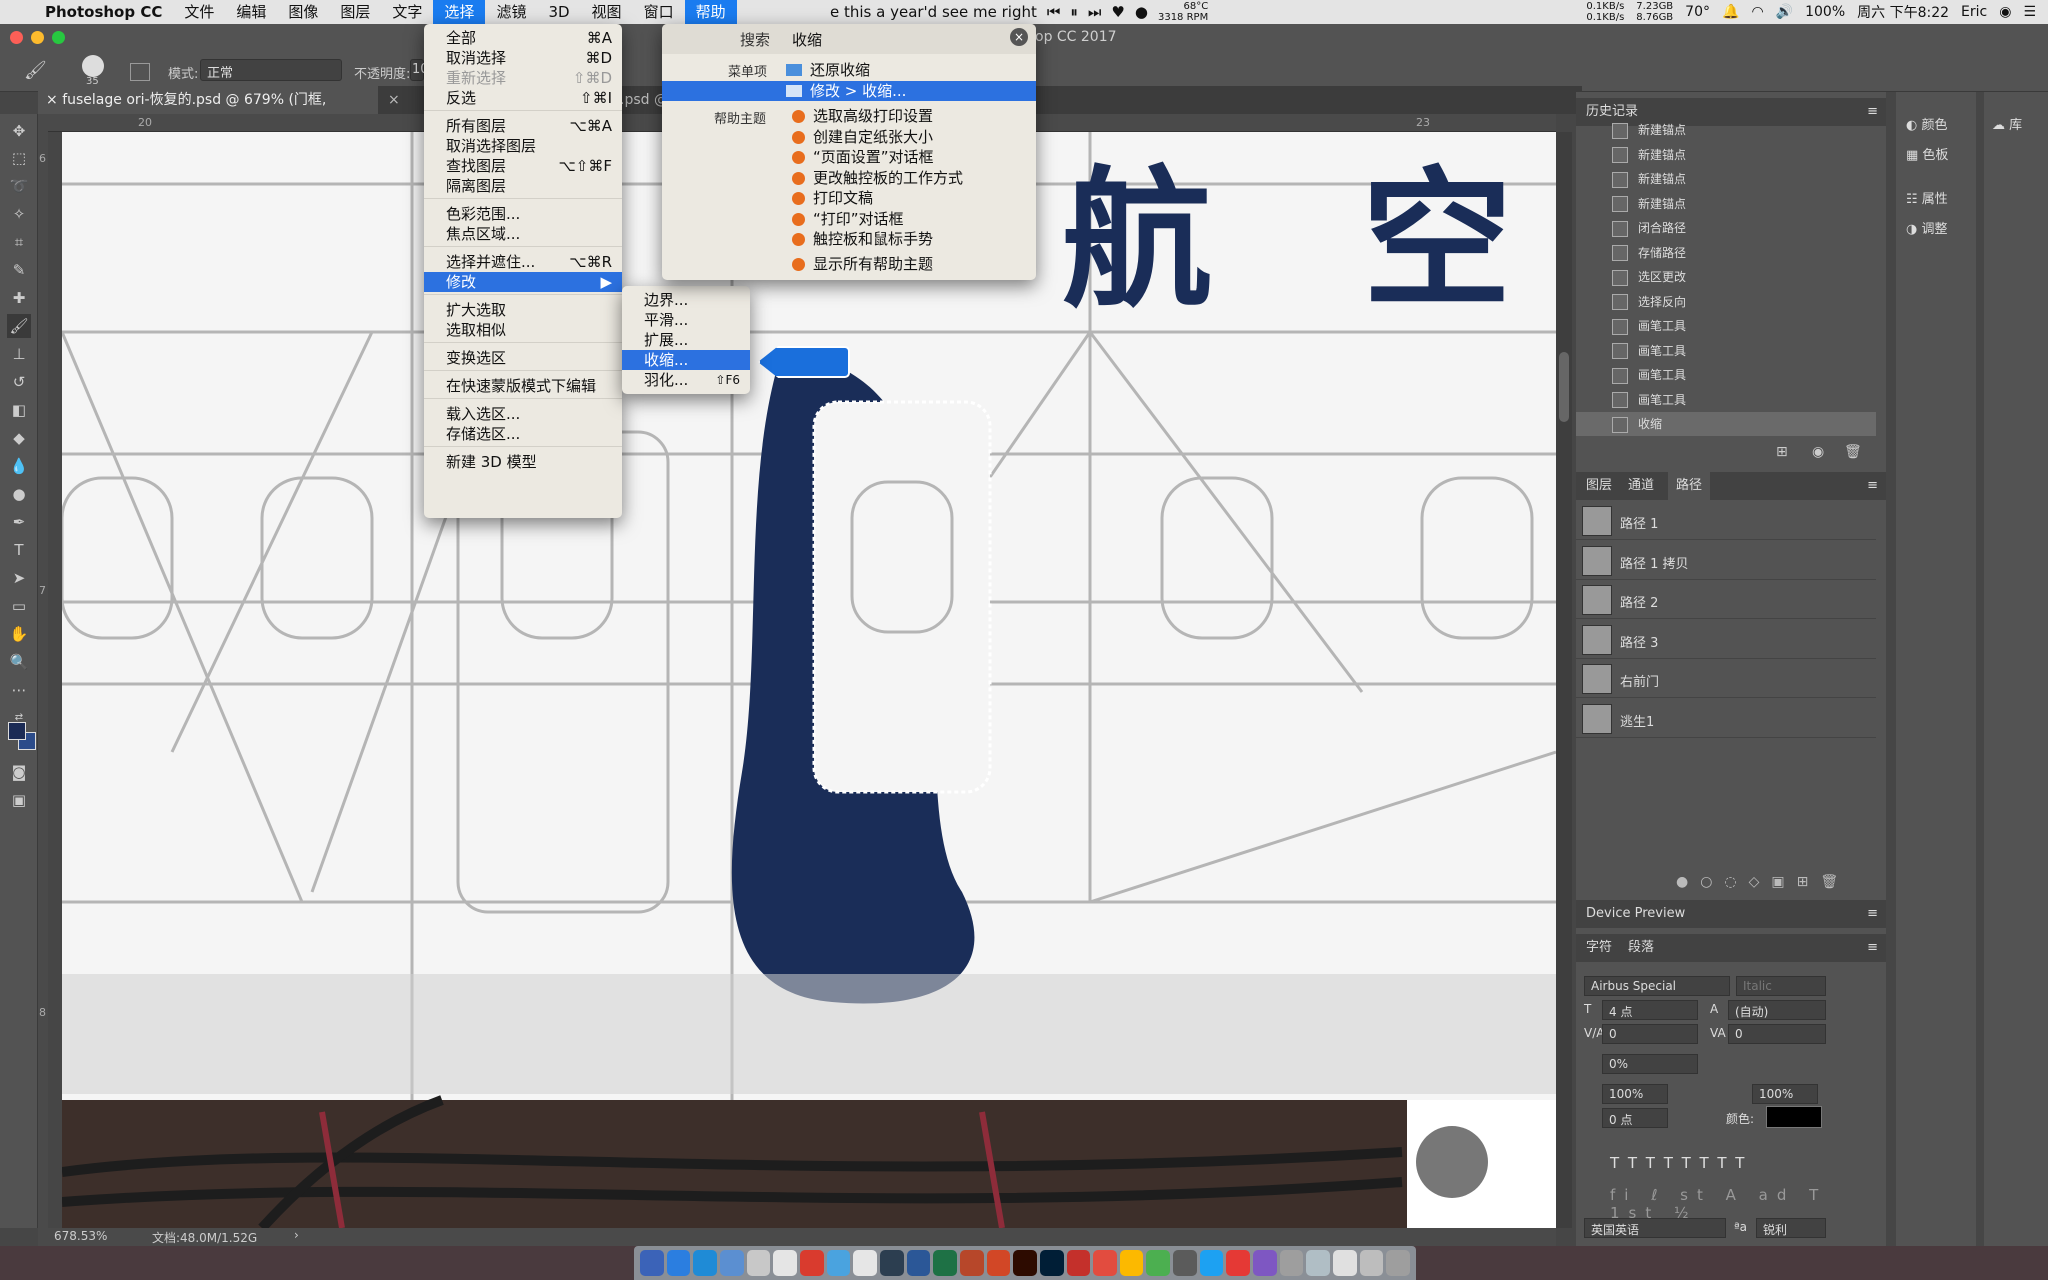 This screenshot has width=2048, height=1280. I want to click on history-state: 选择反向, so click(1730, 302).